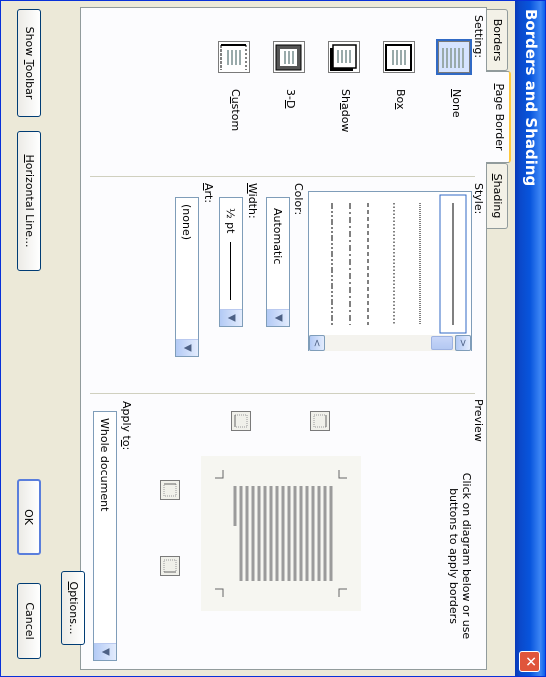 The image size is (546, 677). I want to click on ok-button: OK, so click(29, 517).